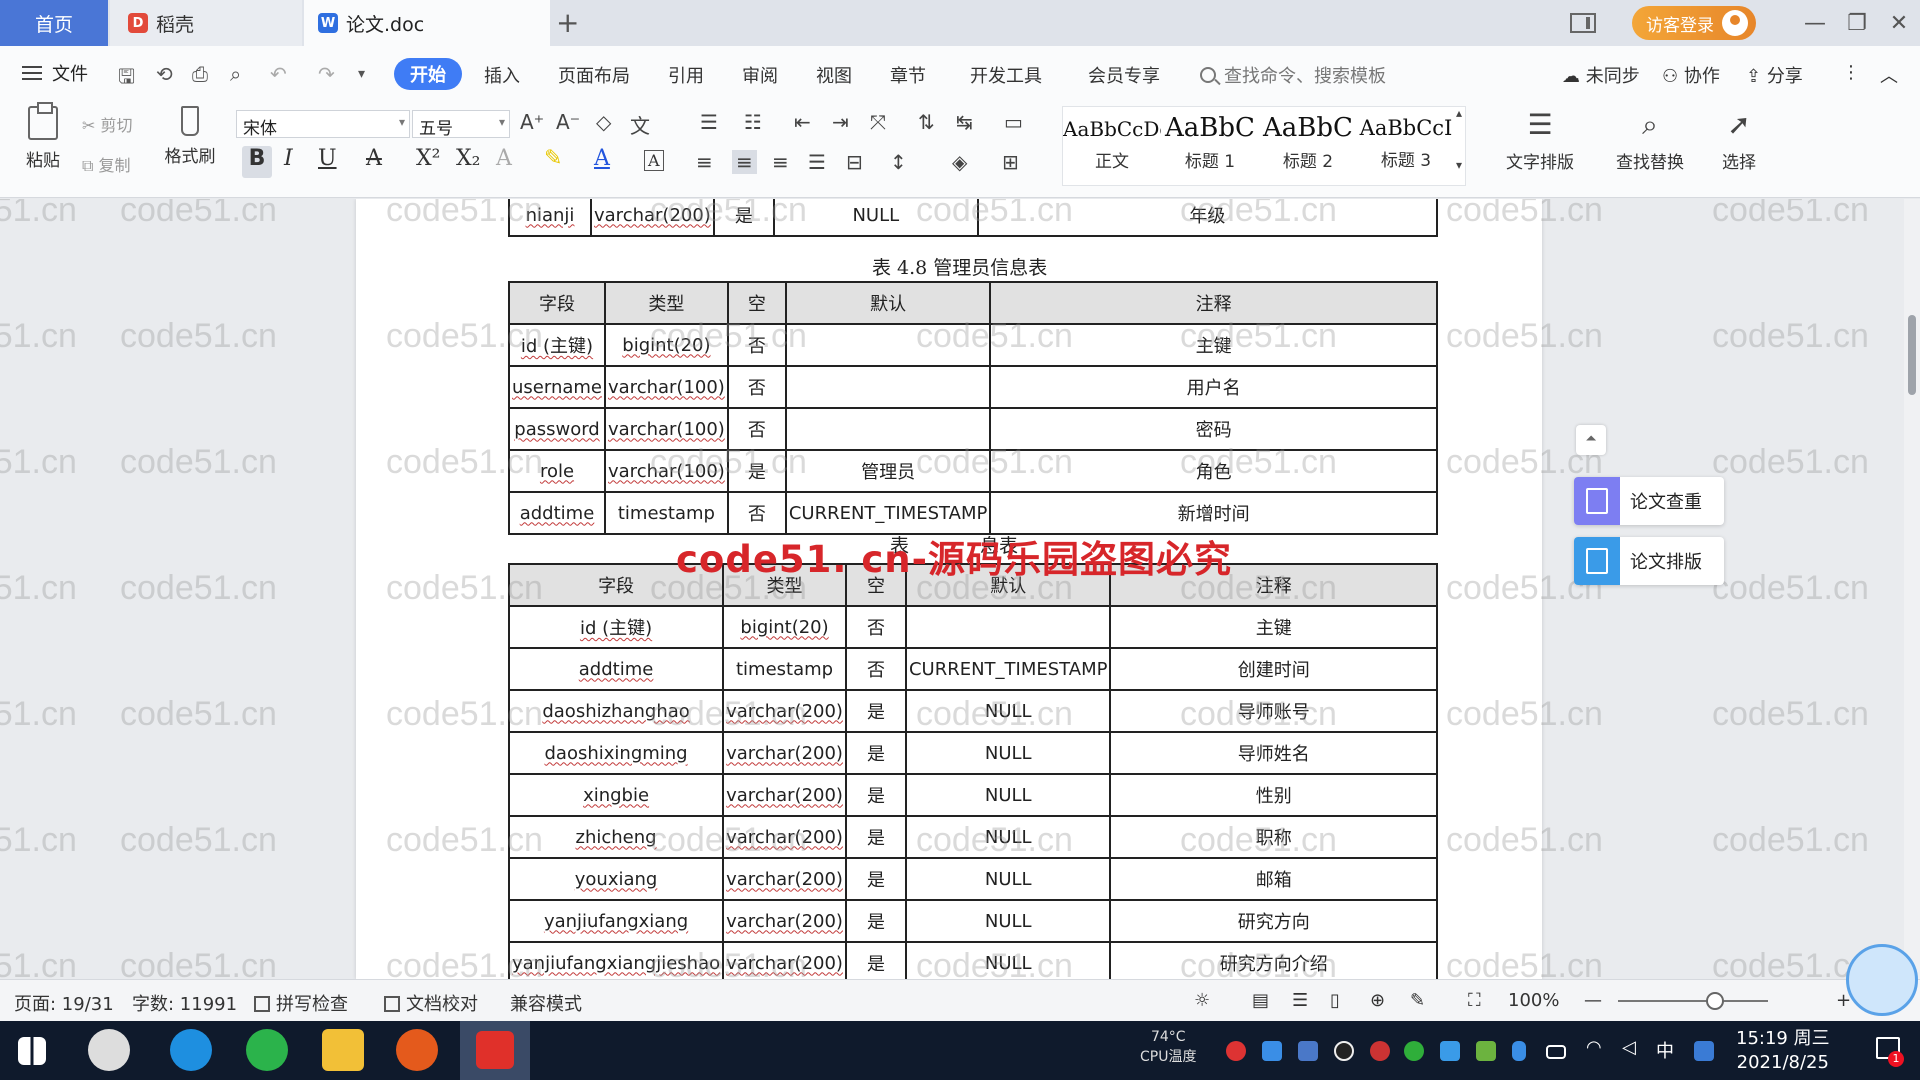 The image size is (1920, 1080). What do you see at coordinates (1857, 23) in the screenshot?
I see `restore-button: ❐` at bounding box center [1857, 23].